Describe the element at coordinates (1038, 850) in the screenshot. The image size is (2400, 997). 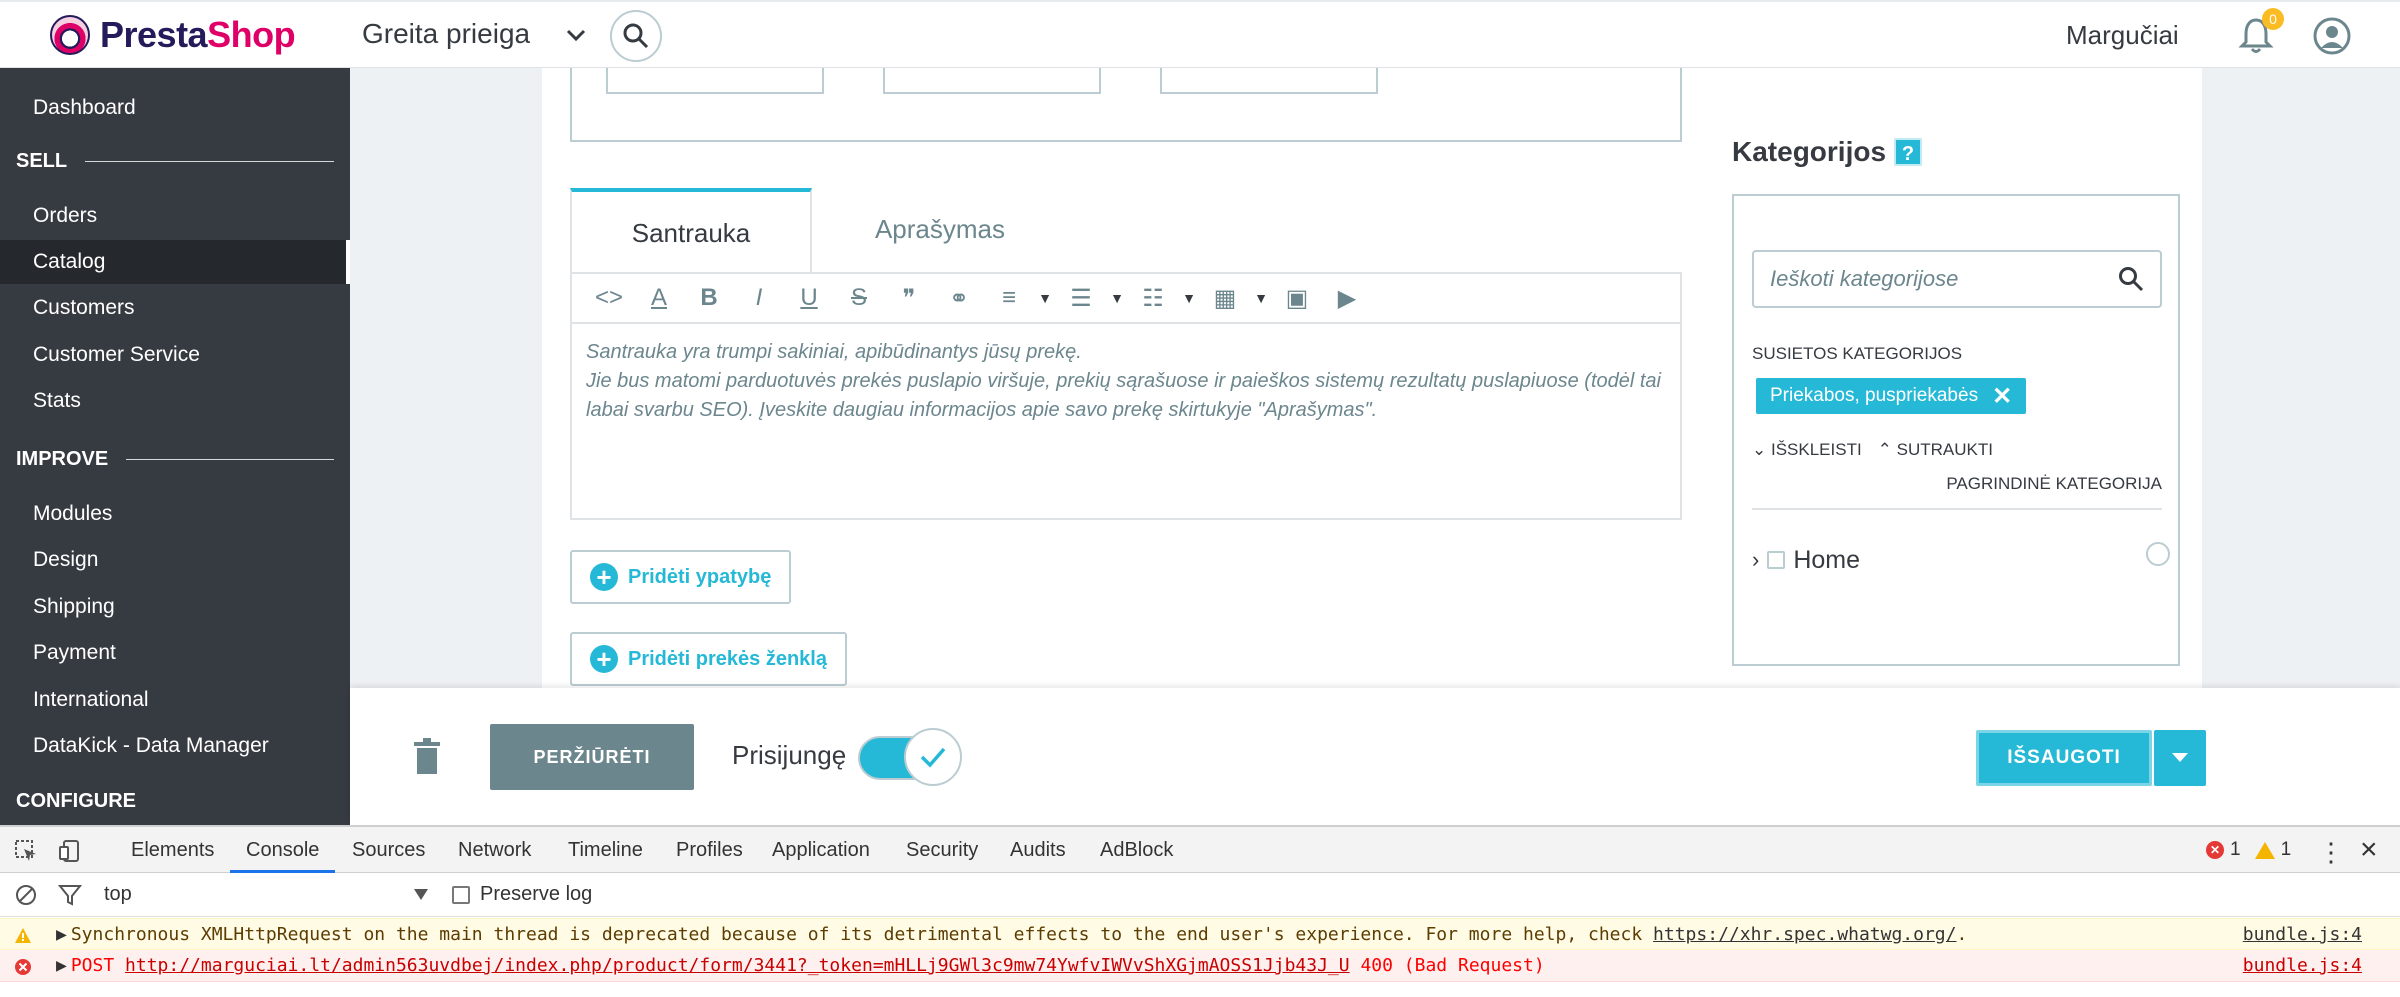
I see `devtools-tab-audits: Audits` at that location.